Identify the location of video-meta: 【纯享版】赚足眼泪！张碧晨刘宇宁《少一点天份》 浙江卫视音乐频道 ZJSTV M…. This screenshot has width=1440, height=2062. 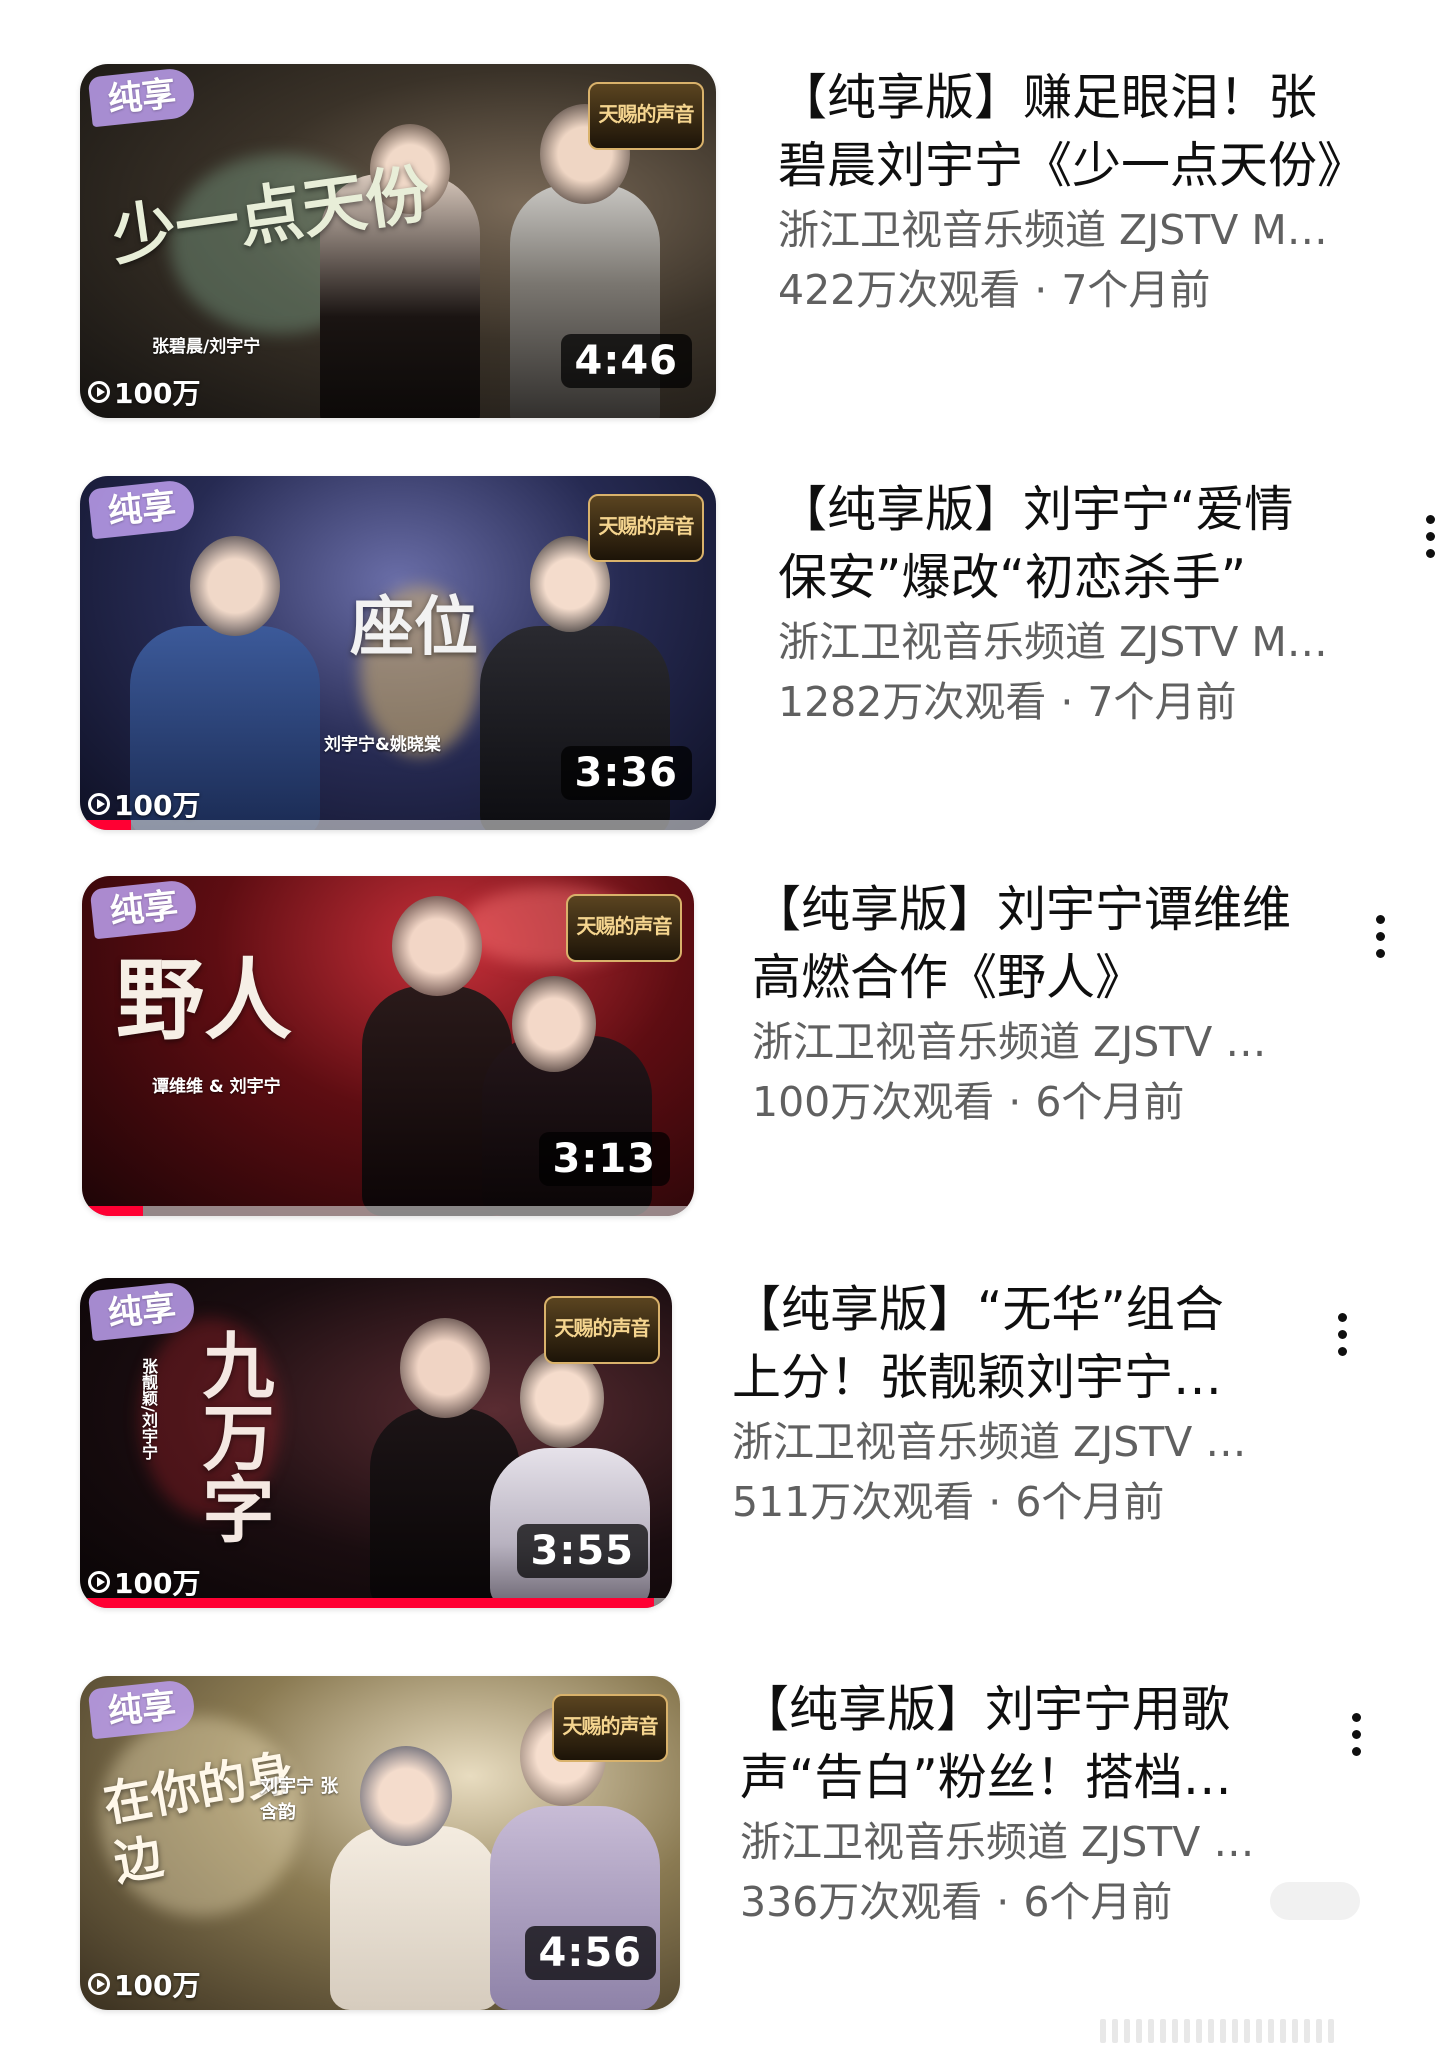
(1063, 192).